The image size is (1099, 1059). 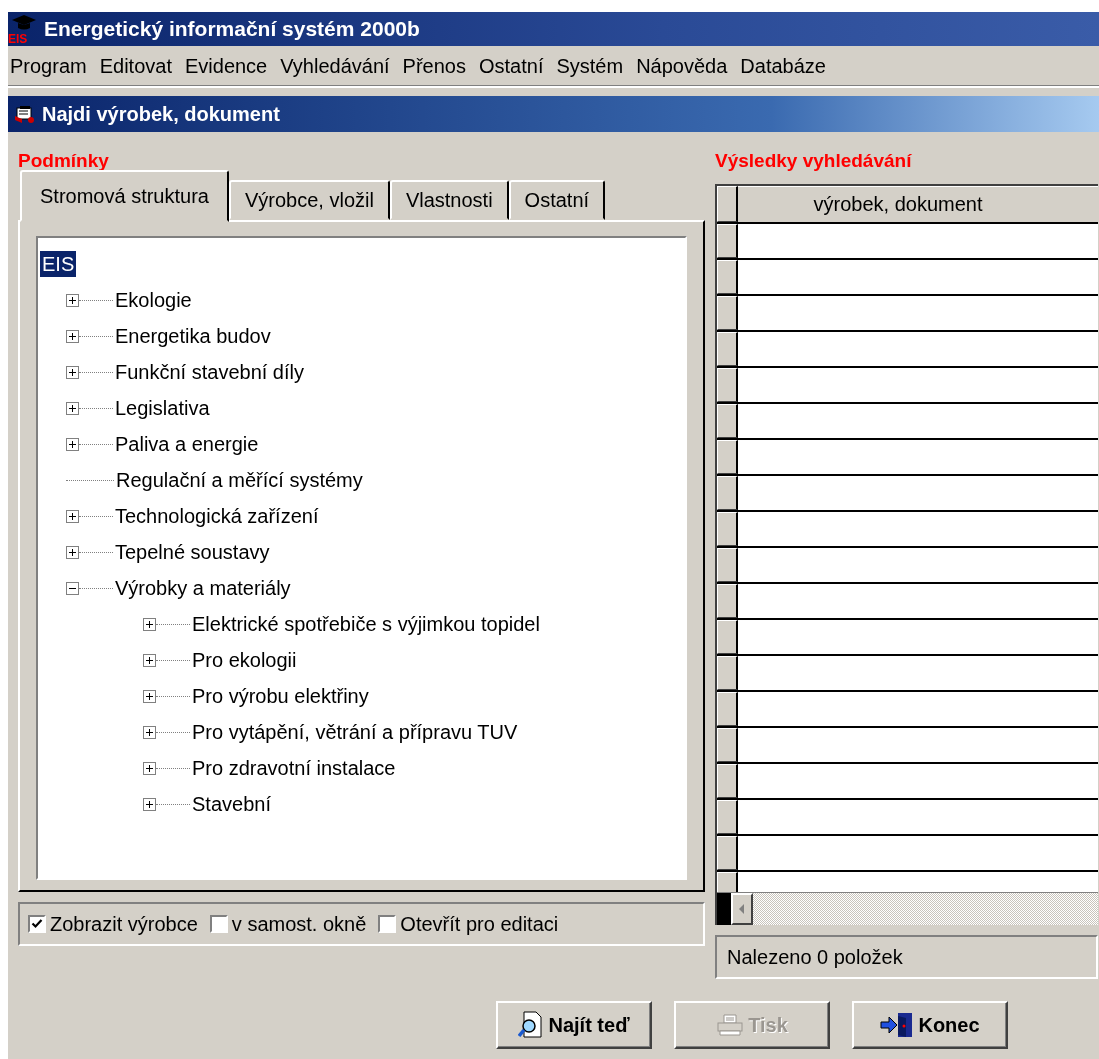 I want to click on tree-item: Pro ekologii, so click(x=244, y=660).